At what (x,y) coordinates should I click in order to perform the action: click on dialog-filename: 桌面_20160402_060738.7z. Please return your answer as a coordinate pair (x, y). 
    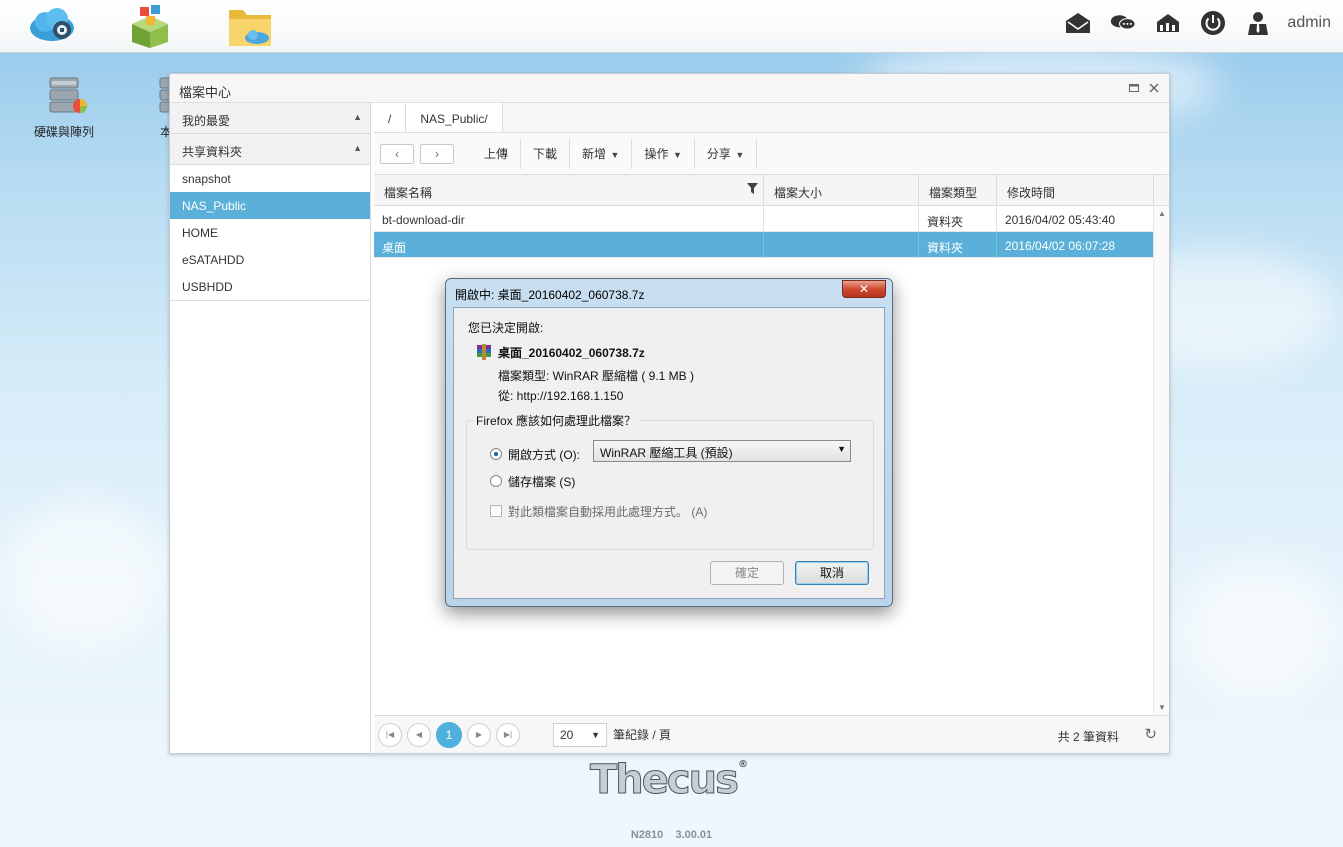
    Looking at the image, I should click on (571, 353).